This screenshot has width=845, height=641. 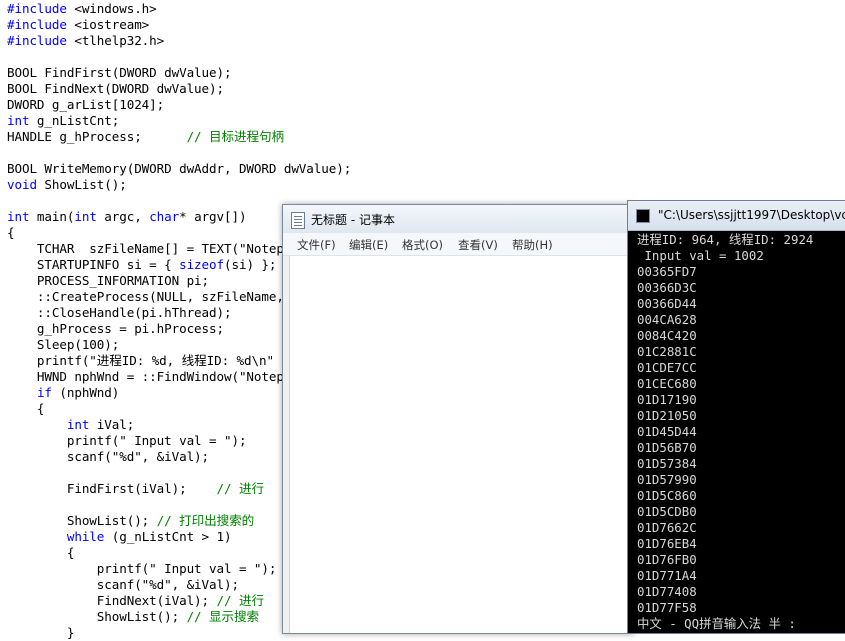 What do you see at coordinates (667, 543) in the screenshot?
I see `console-line: 01D76EB4` at bounding box center [667, 543].